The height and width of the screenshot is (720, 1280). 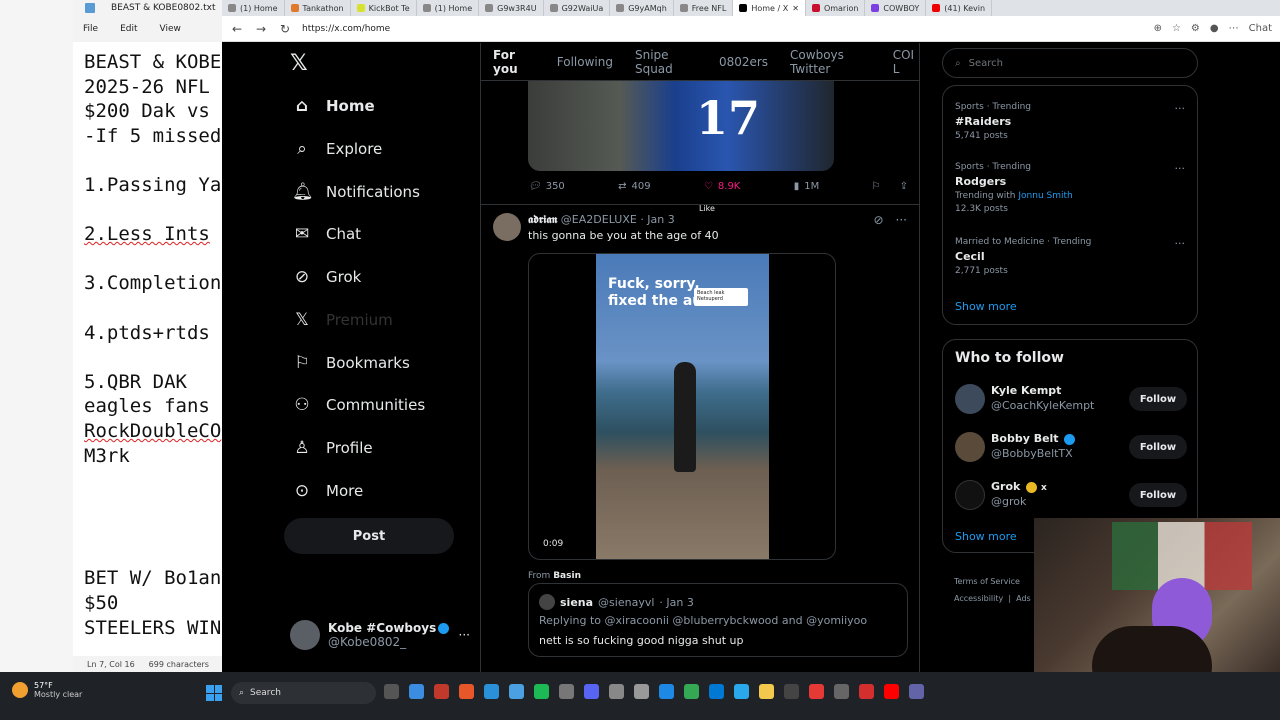 What do you see at coordinates (877, 186) in the screenshot?
I see `bookmark-icon: ⚐` at bounding box center [877, 186].